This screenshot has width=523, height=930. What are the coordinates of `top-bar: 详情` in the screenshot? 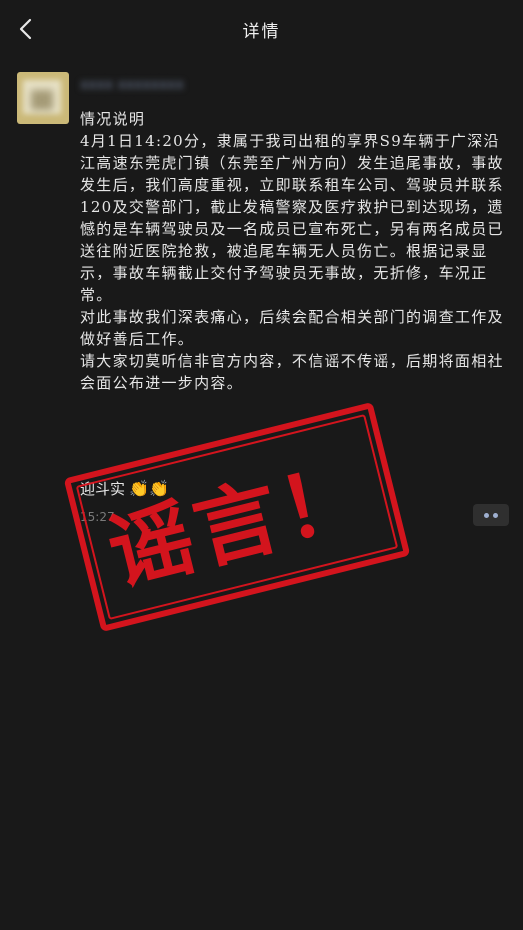 It's located at (261, 29).